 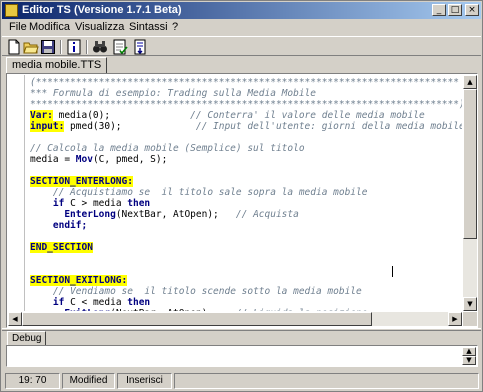 I want to click on horizontal-scrollbar: ◀ ▶, so click(x=235, y=319).